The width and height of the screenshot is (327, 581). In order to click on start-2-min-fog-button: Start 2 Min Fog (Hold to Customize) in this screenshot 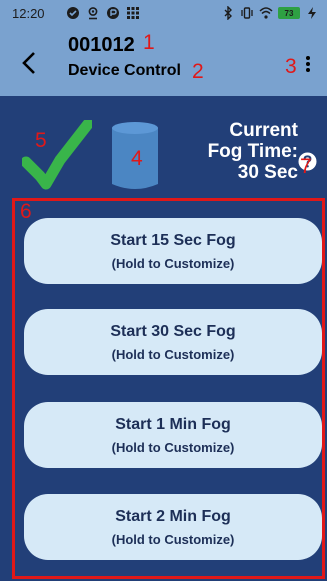, I will do `click(173, 527)`.